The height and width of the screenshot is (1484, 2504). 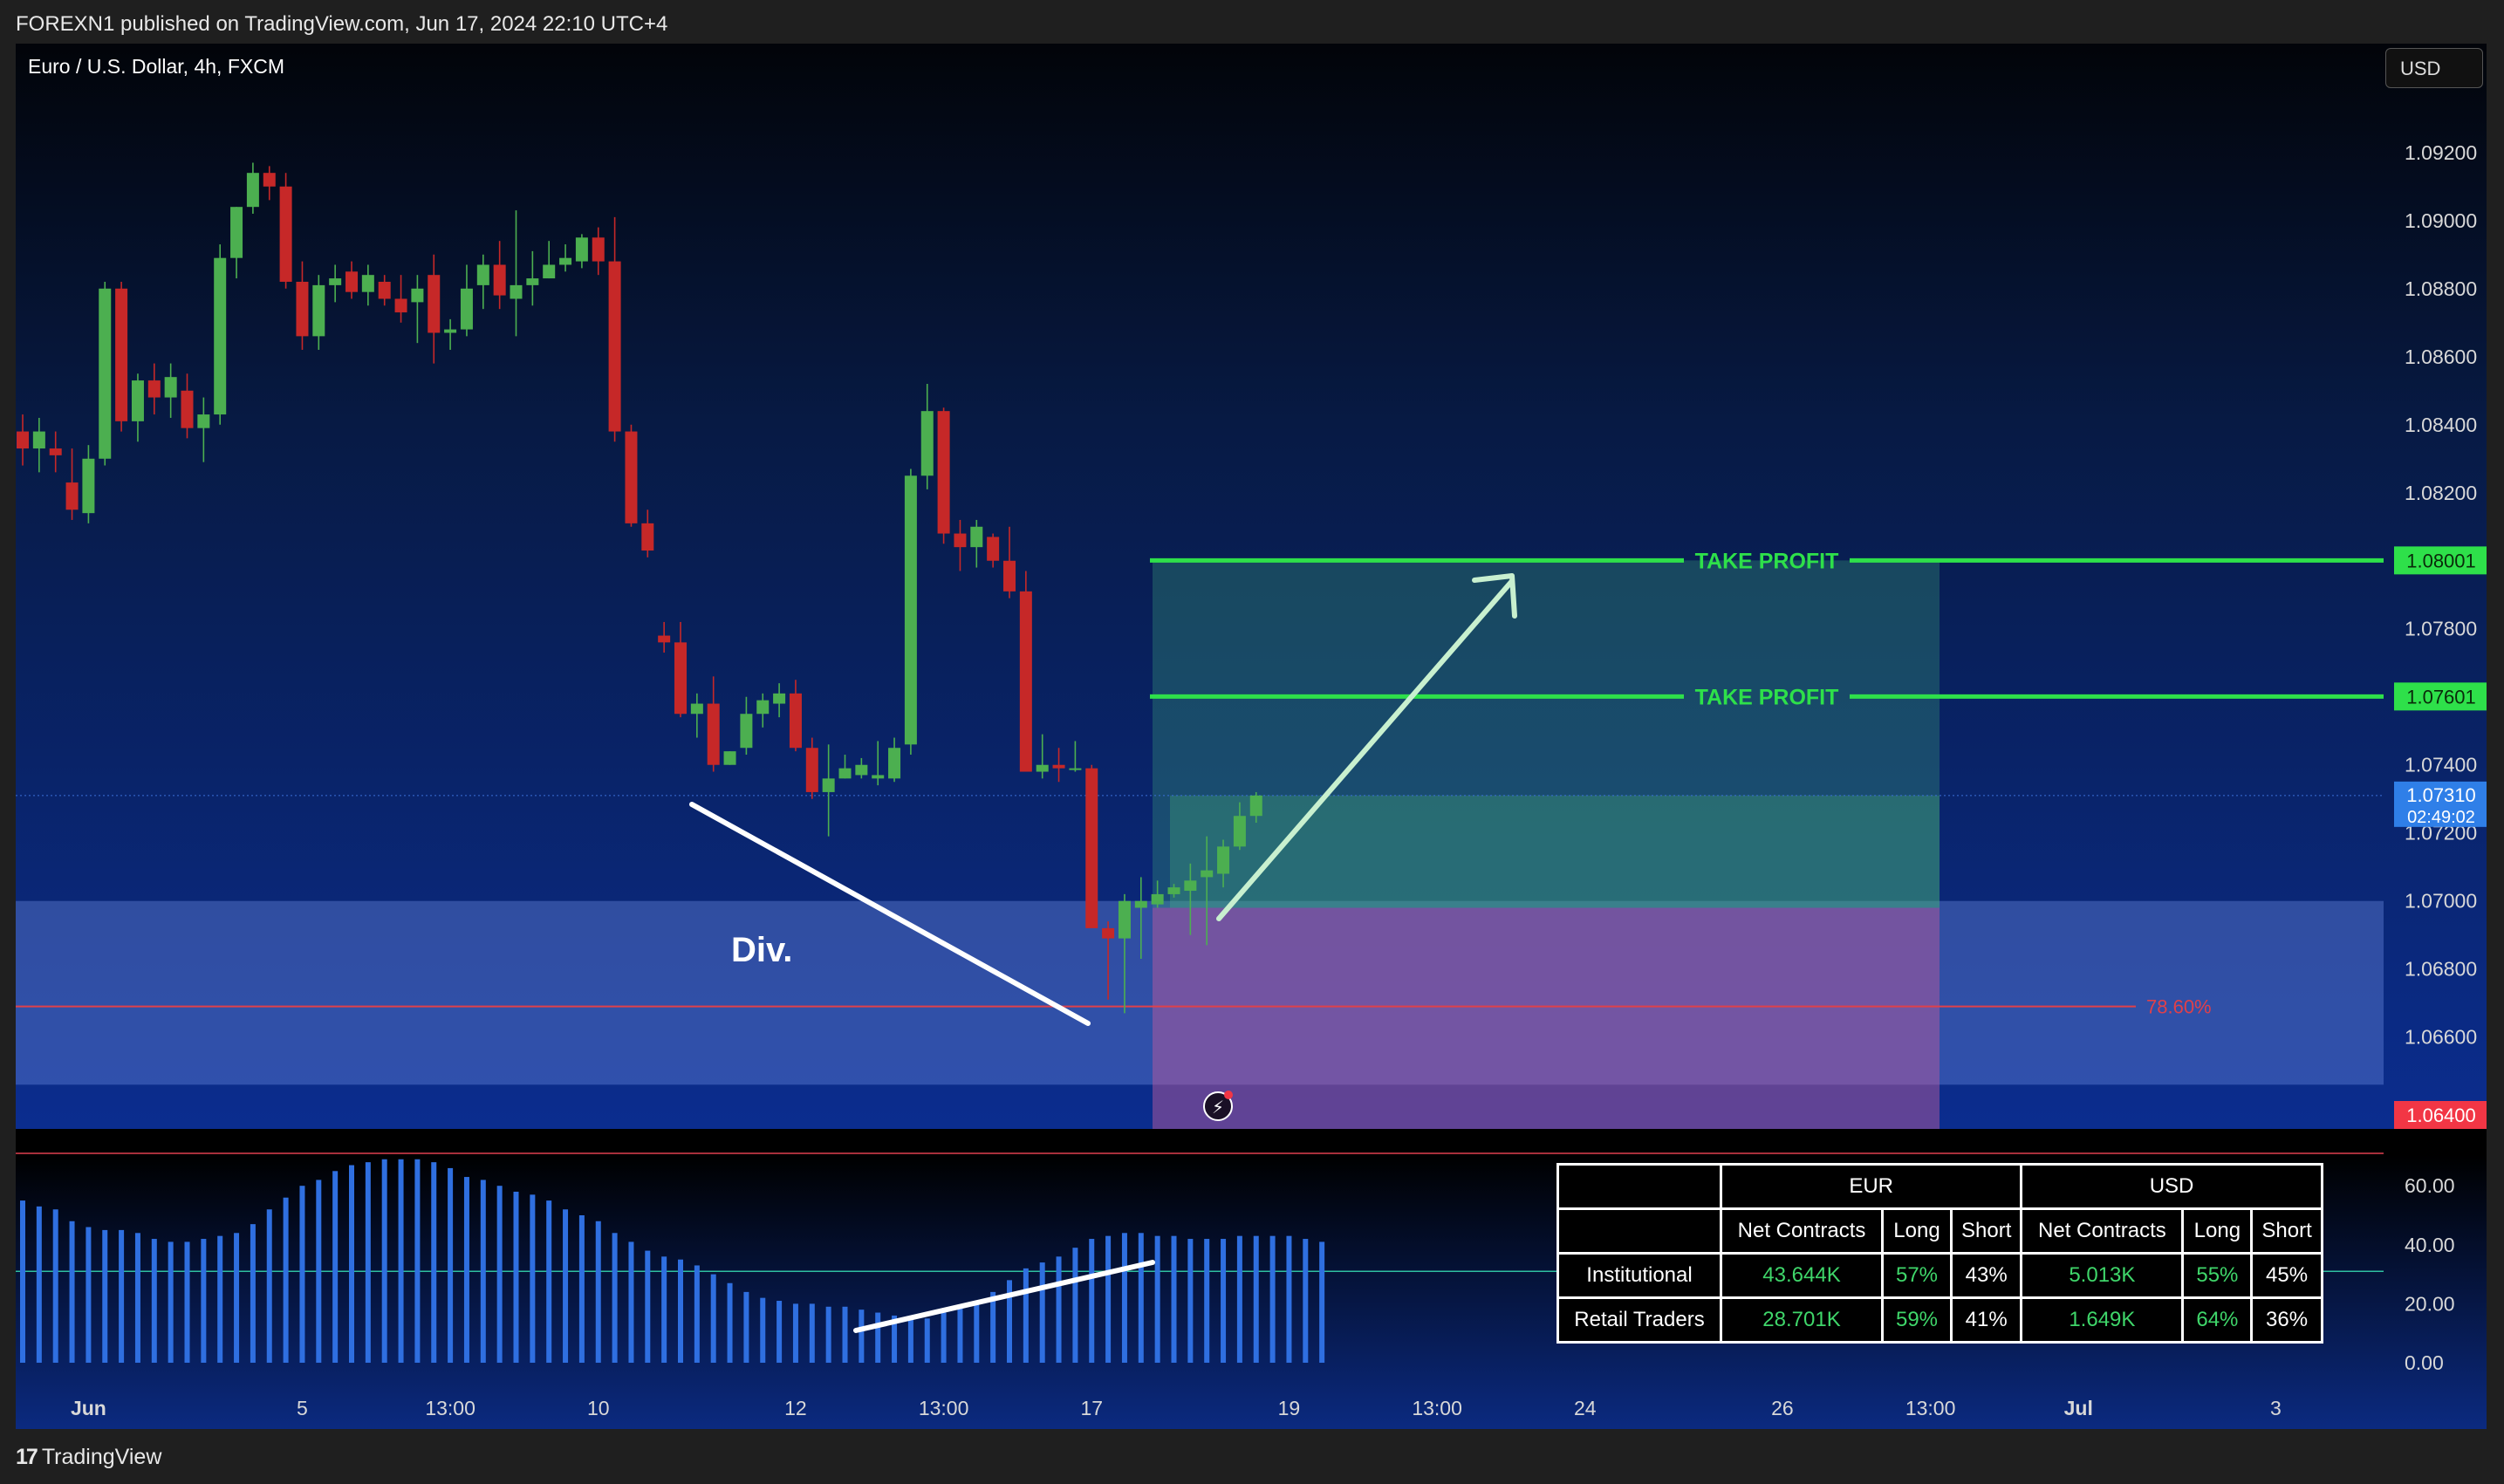 What do you see at coordinates (2441, 901) in the screenshot?
I see `price-tick-label: 1.07000` at bounding box center [2441, 901].